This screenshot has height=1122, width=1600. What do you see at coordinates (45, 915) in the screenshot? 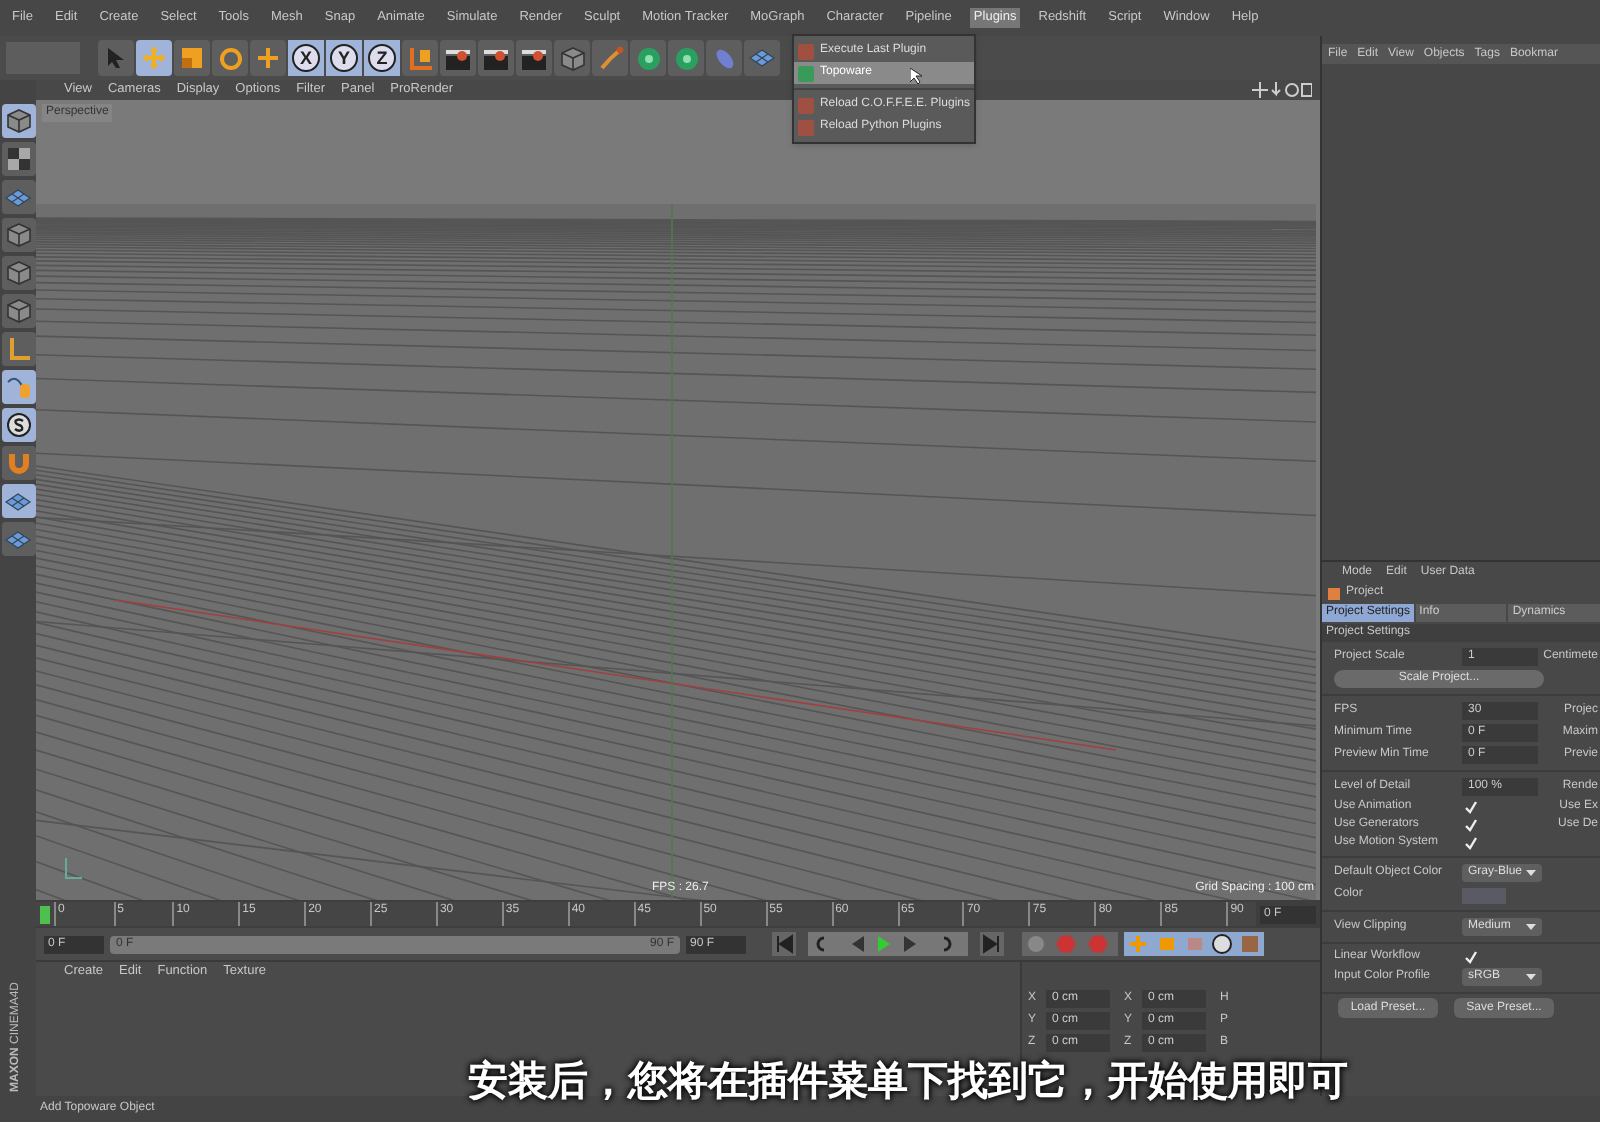
I see `playhead-marker` at bounding box center [45, 915].